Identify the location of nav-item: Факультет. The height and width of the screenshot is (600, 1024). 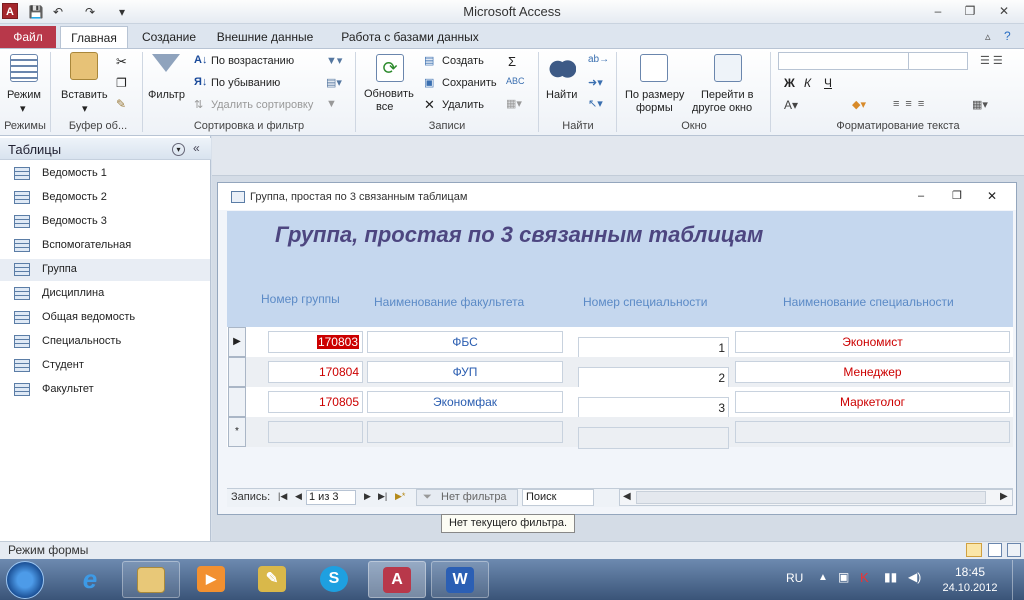
(105, 390).